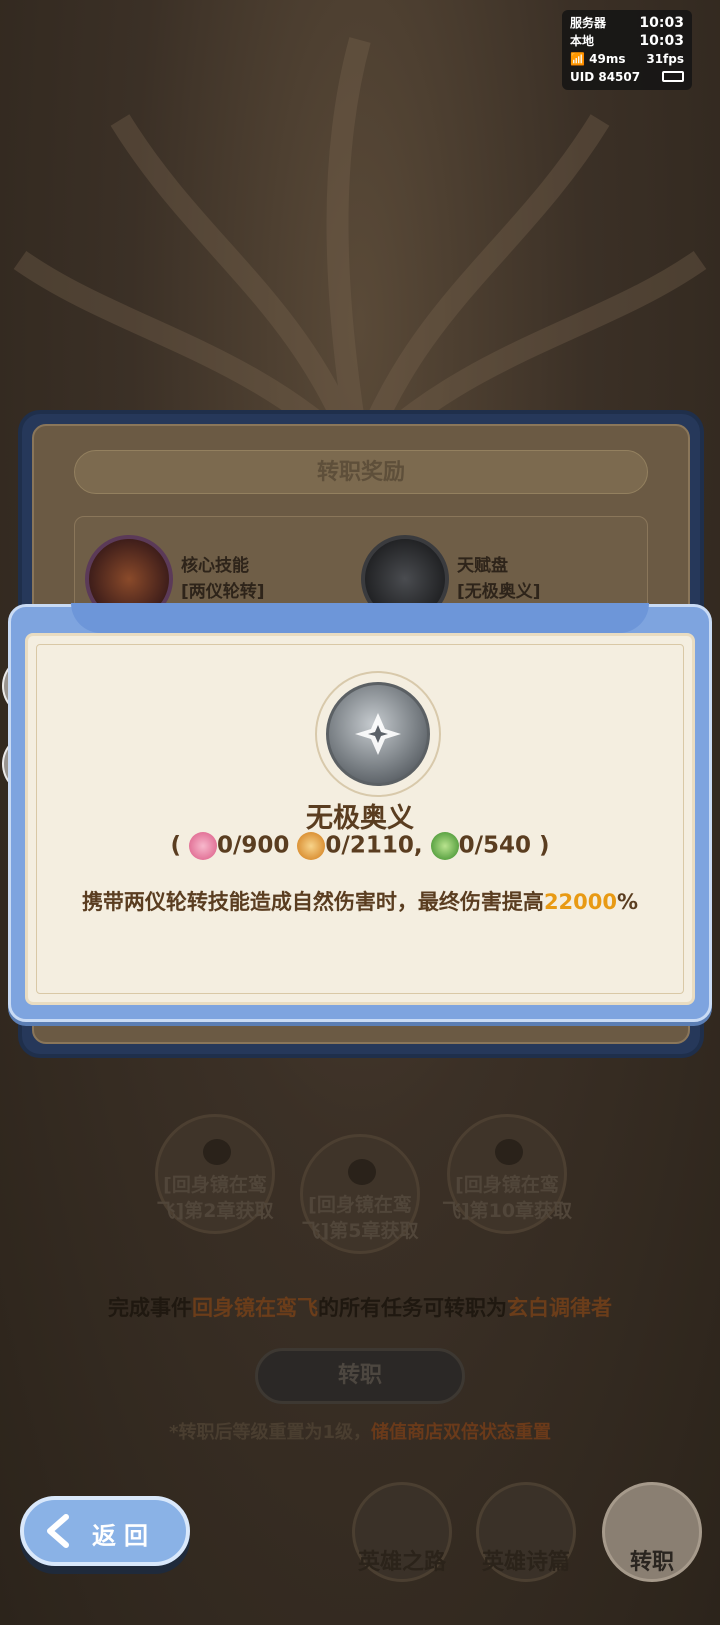 The image size is (720, 1625). Describe the element at coordinates (661, 41) in the screenshot. I see `local-time: 10:03` at that location.